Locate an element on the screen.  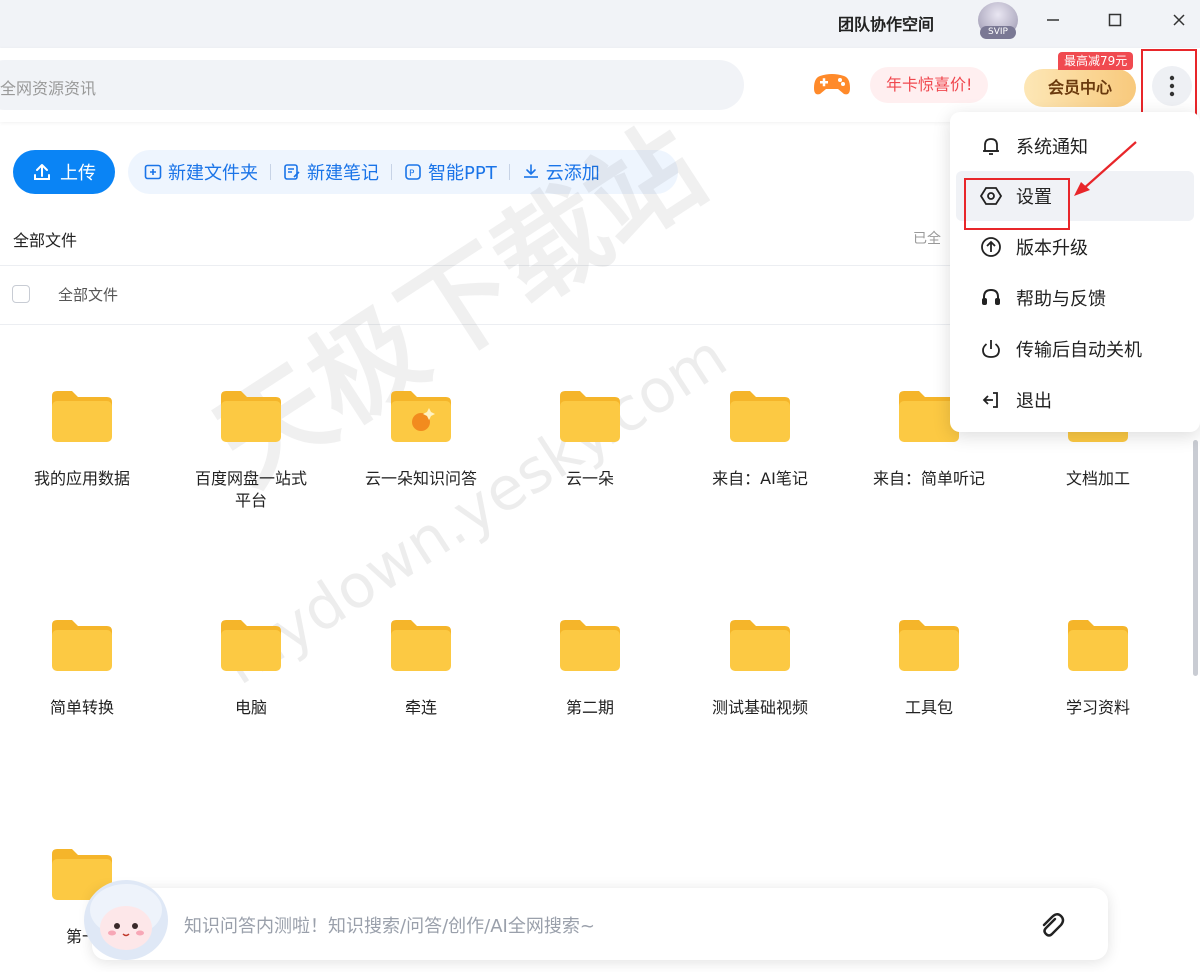
cloud-add-button: 云添加 is located at coordinates (561, 172).